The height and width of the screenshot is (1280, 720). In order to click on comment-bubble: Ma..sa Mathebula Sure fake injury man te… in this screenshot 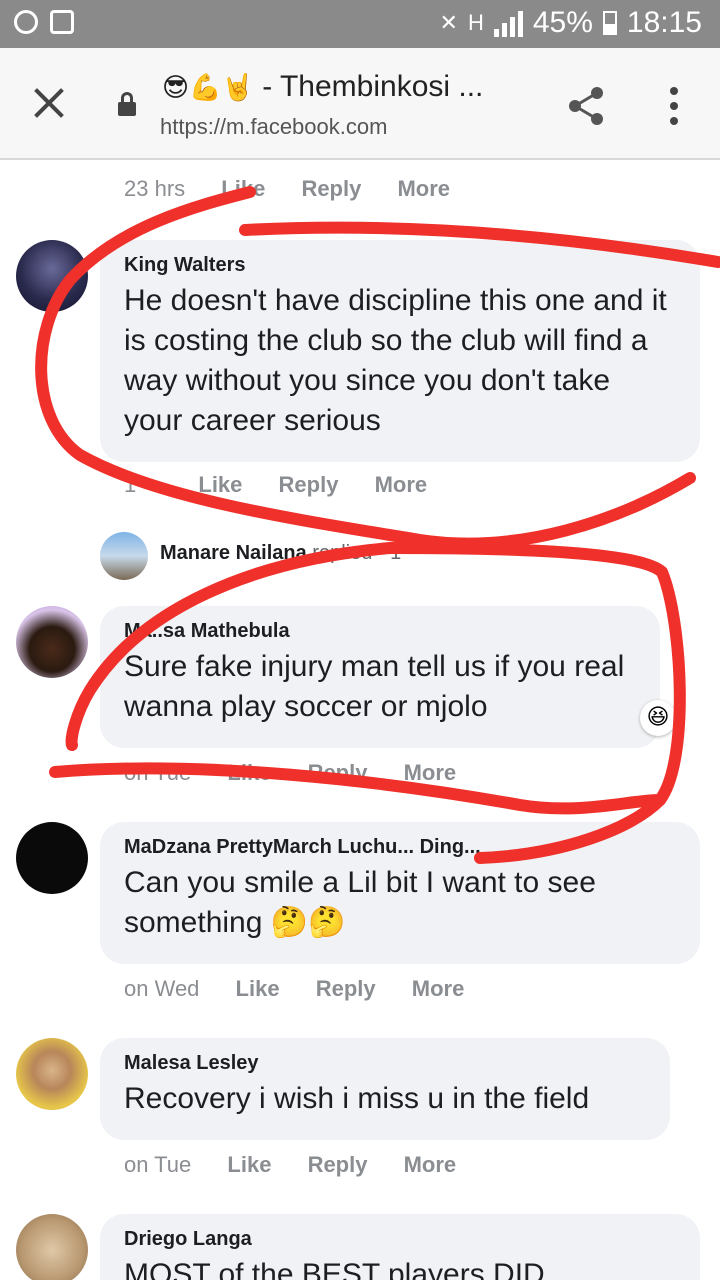, I will do `click(380, 677)`.